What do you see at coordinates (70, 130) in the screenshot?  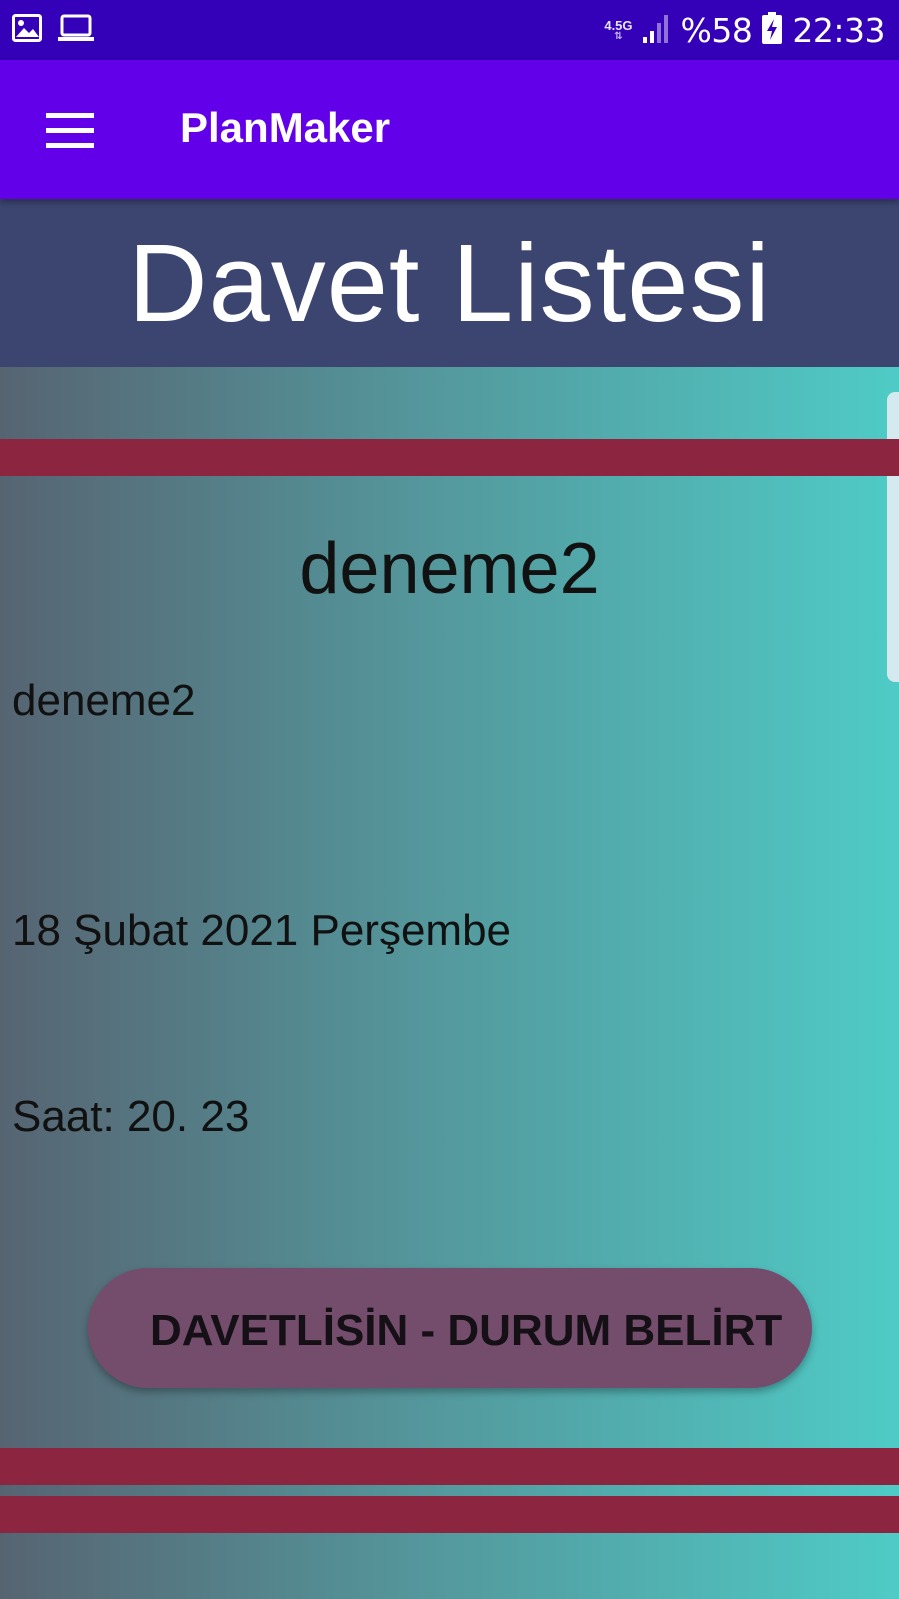 I see `hamburger-menu-icon` at bounding box center [70, 130].